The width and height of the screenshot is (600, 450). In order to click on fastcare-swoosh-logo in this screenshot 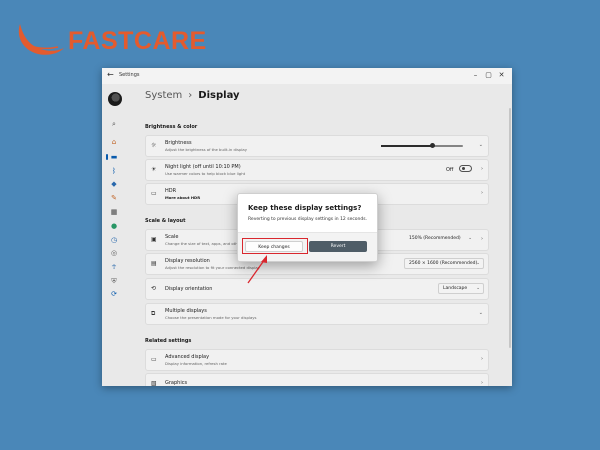, I will do `click(41, 39)`.